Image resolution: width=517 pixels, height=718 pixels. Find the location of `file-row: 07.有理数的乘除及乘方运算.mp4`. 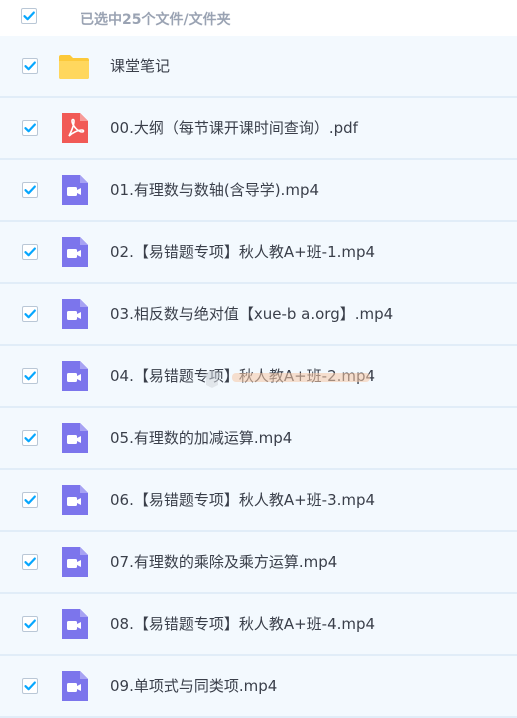

file-row: 07.有理数的乘除及乘方运算.mp4 is located at coordinates (258, 563).